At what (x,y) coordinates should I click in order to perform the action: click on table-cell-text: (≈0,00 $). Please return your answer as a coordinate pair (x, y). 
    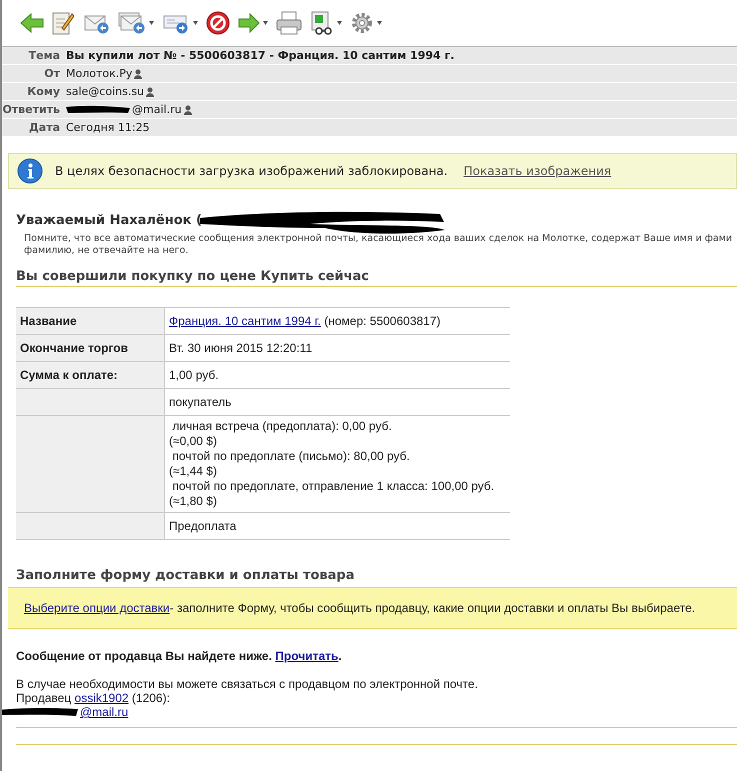
    Looking at the image, I should click on (193, 441).